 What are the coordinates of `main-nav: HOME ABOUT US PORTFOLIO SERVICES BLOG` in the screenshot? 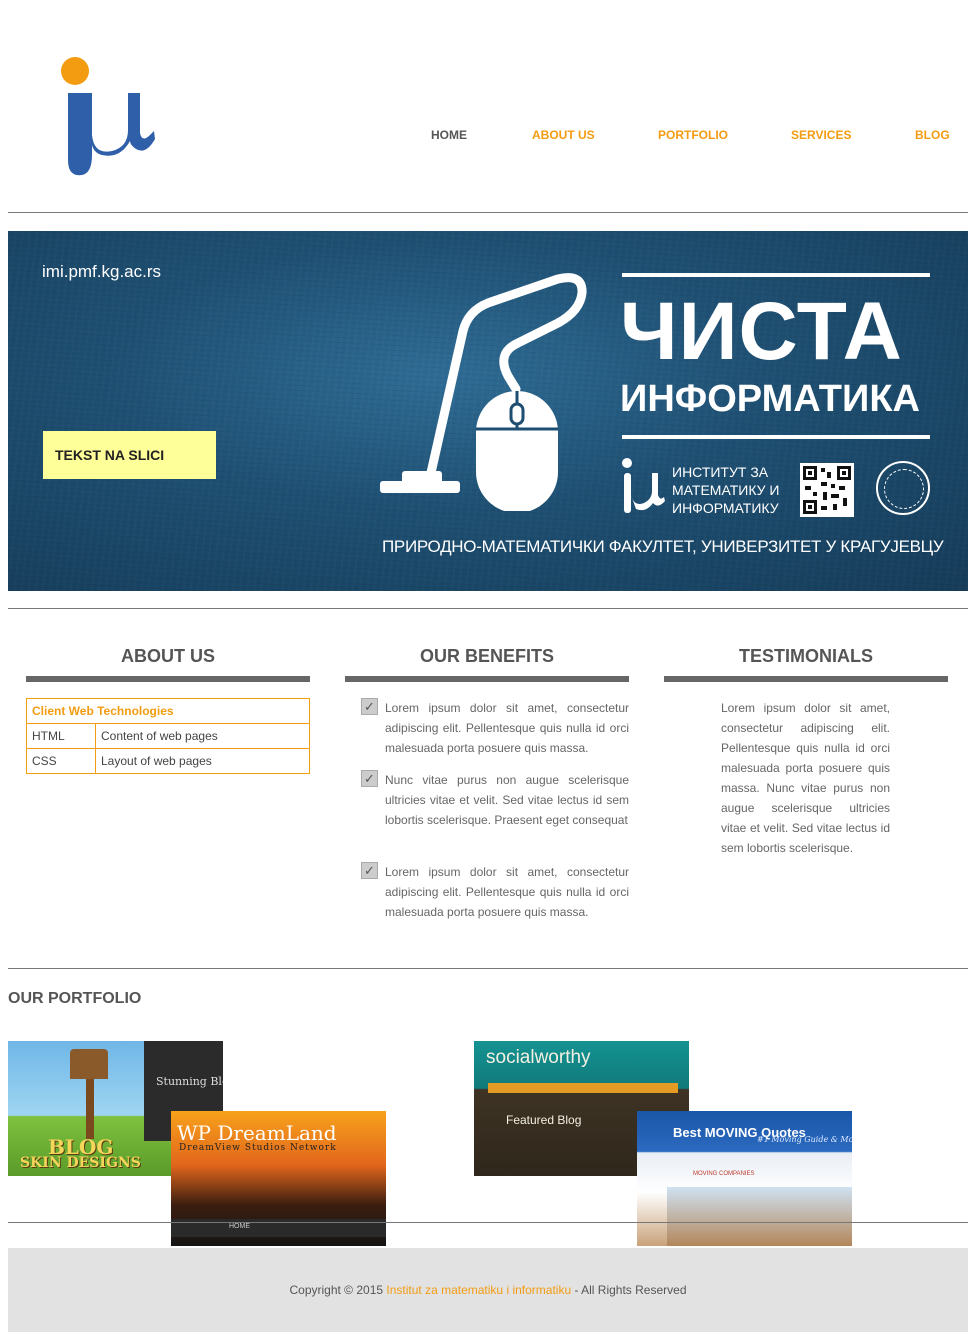 It's located at (484, 136).